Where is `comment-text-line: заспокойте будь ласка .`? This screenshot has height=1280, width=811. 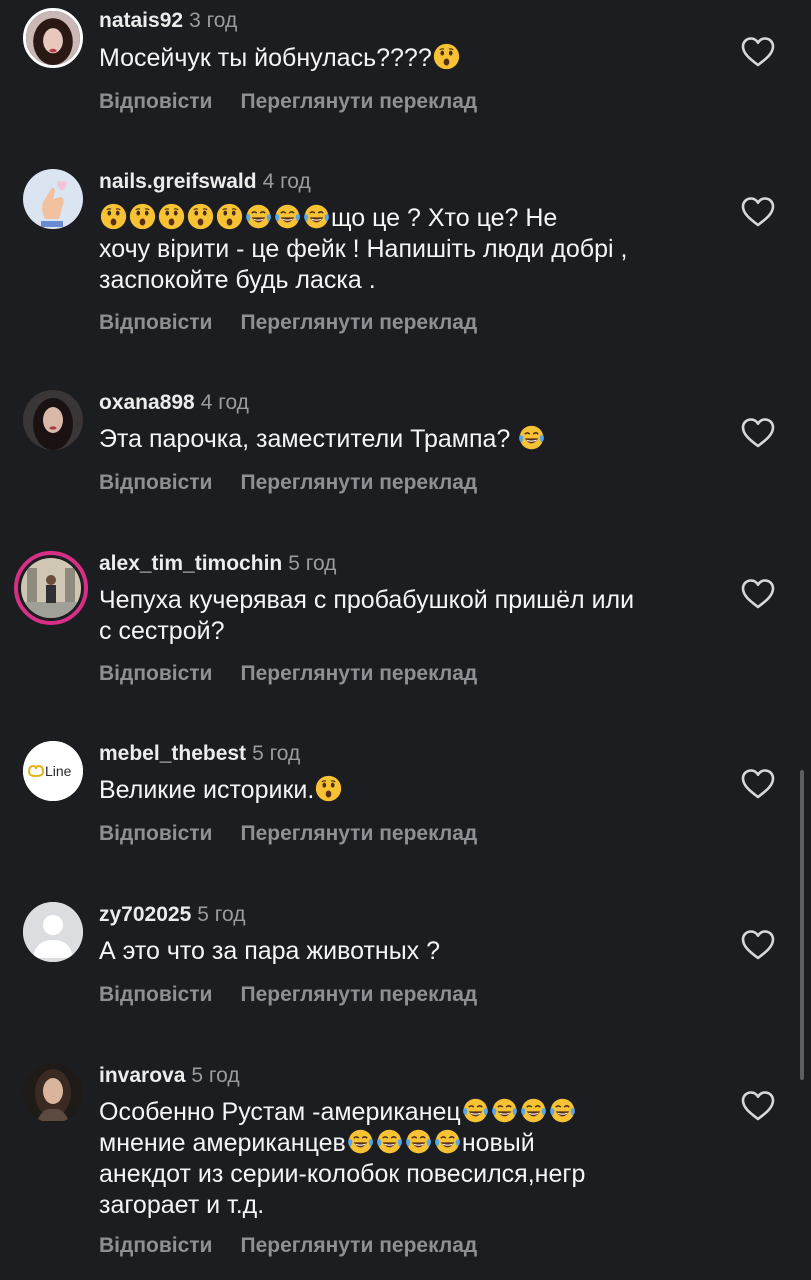
comment-text-line: заспокойте будь ласка . is located at coordinates (237, 280).